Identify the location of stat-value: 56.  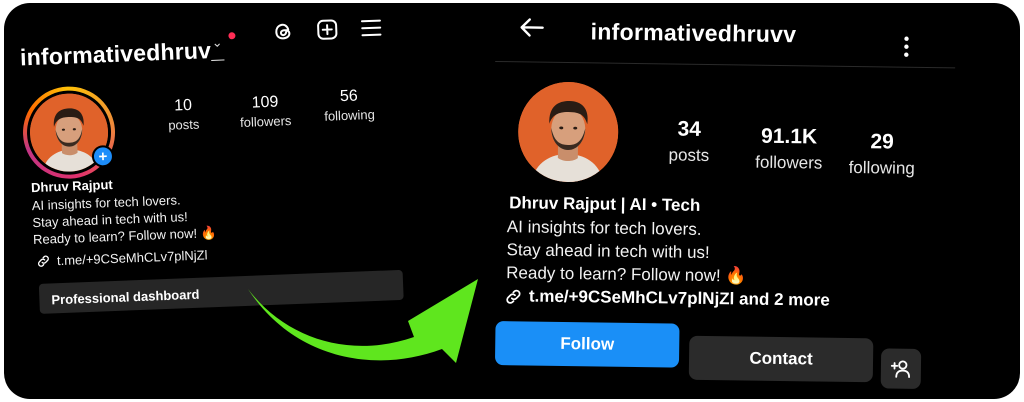
(349, 96).